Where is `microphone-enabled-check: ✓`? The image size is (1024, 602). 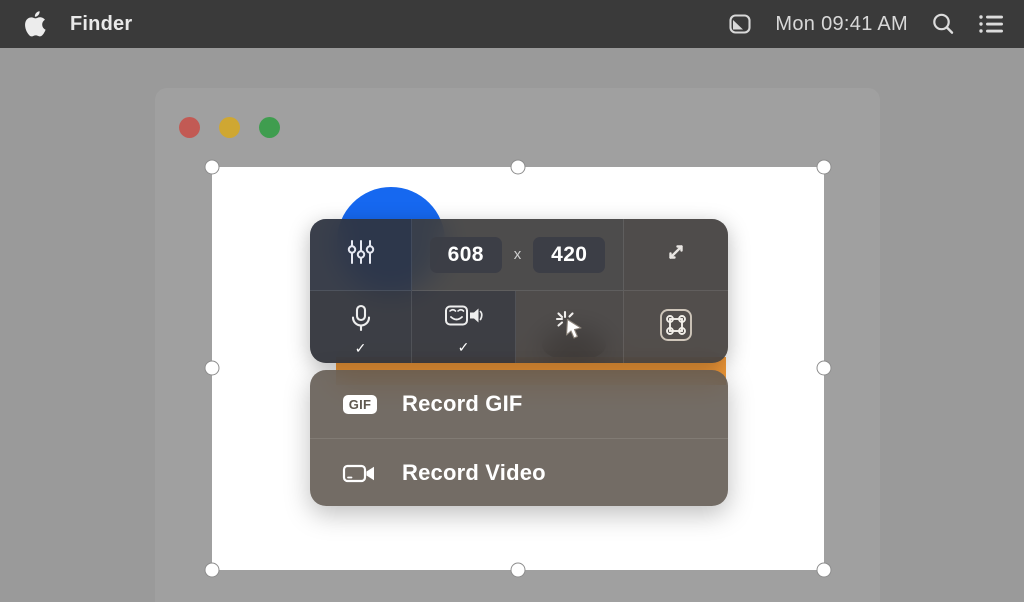
microphone-enabled-check: ✓ is located at coordinates (360, 347).